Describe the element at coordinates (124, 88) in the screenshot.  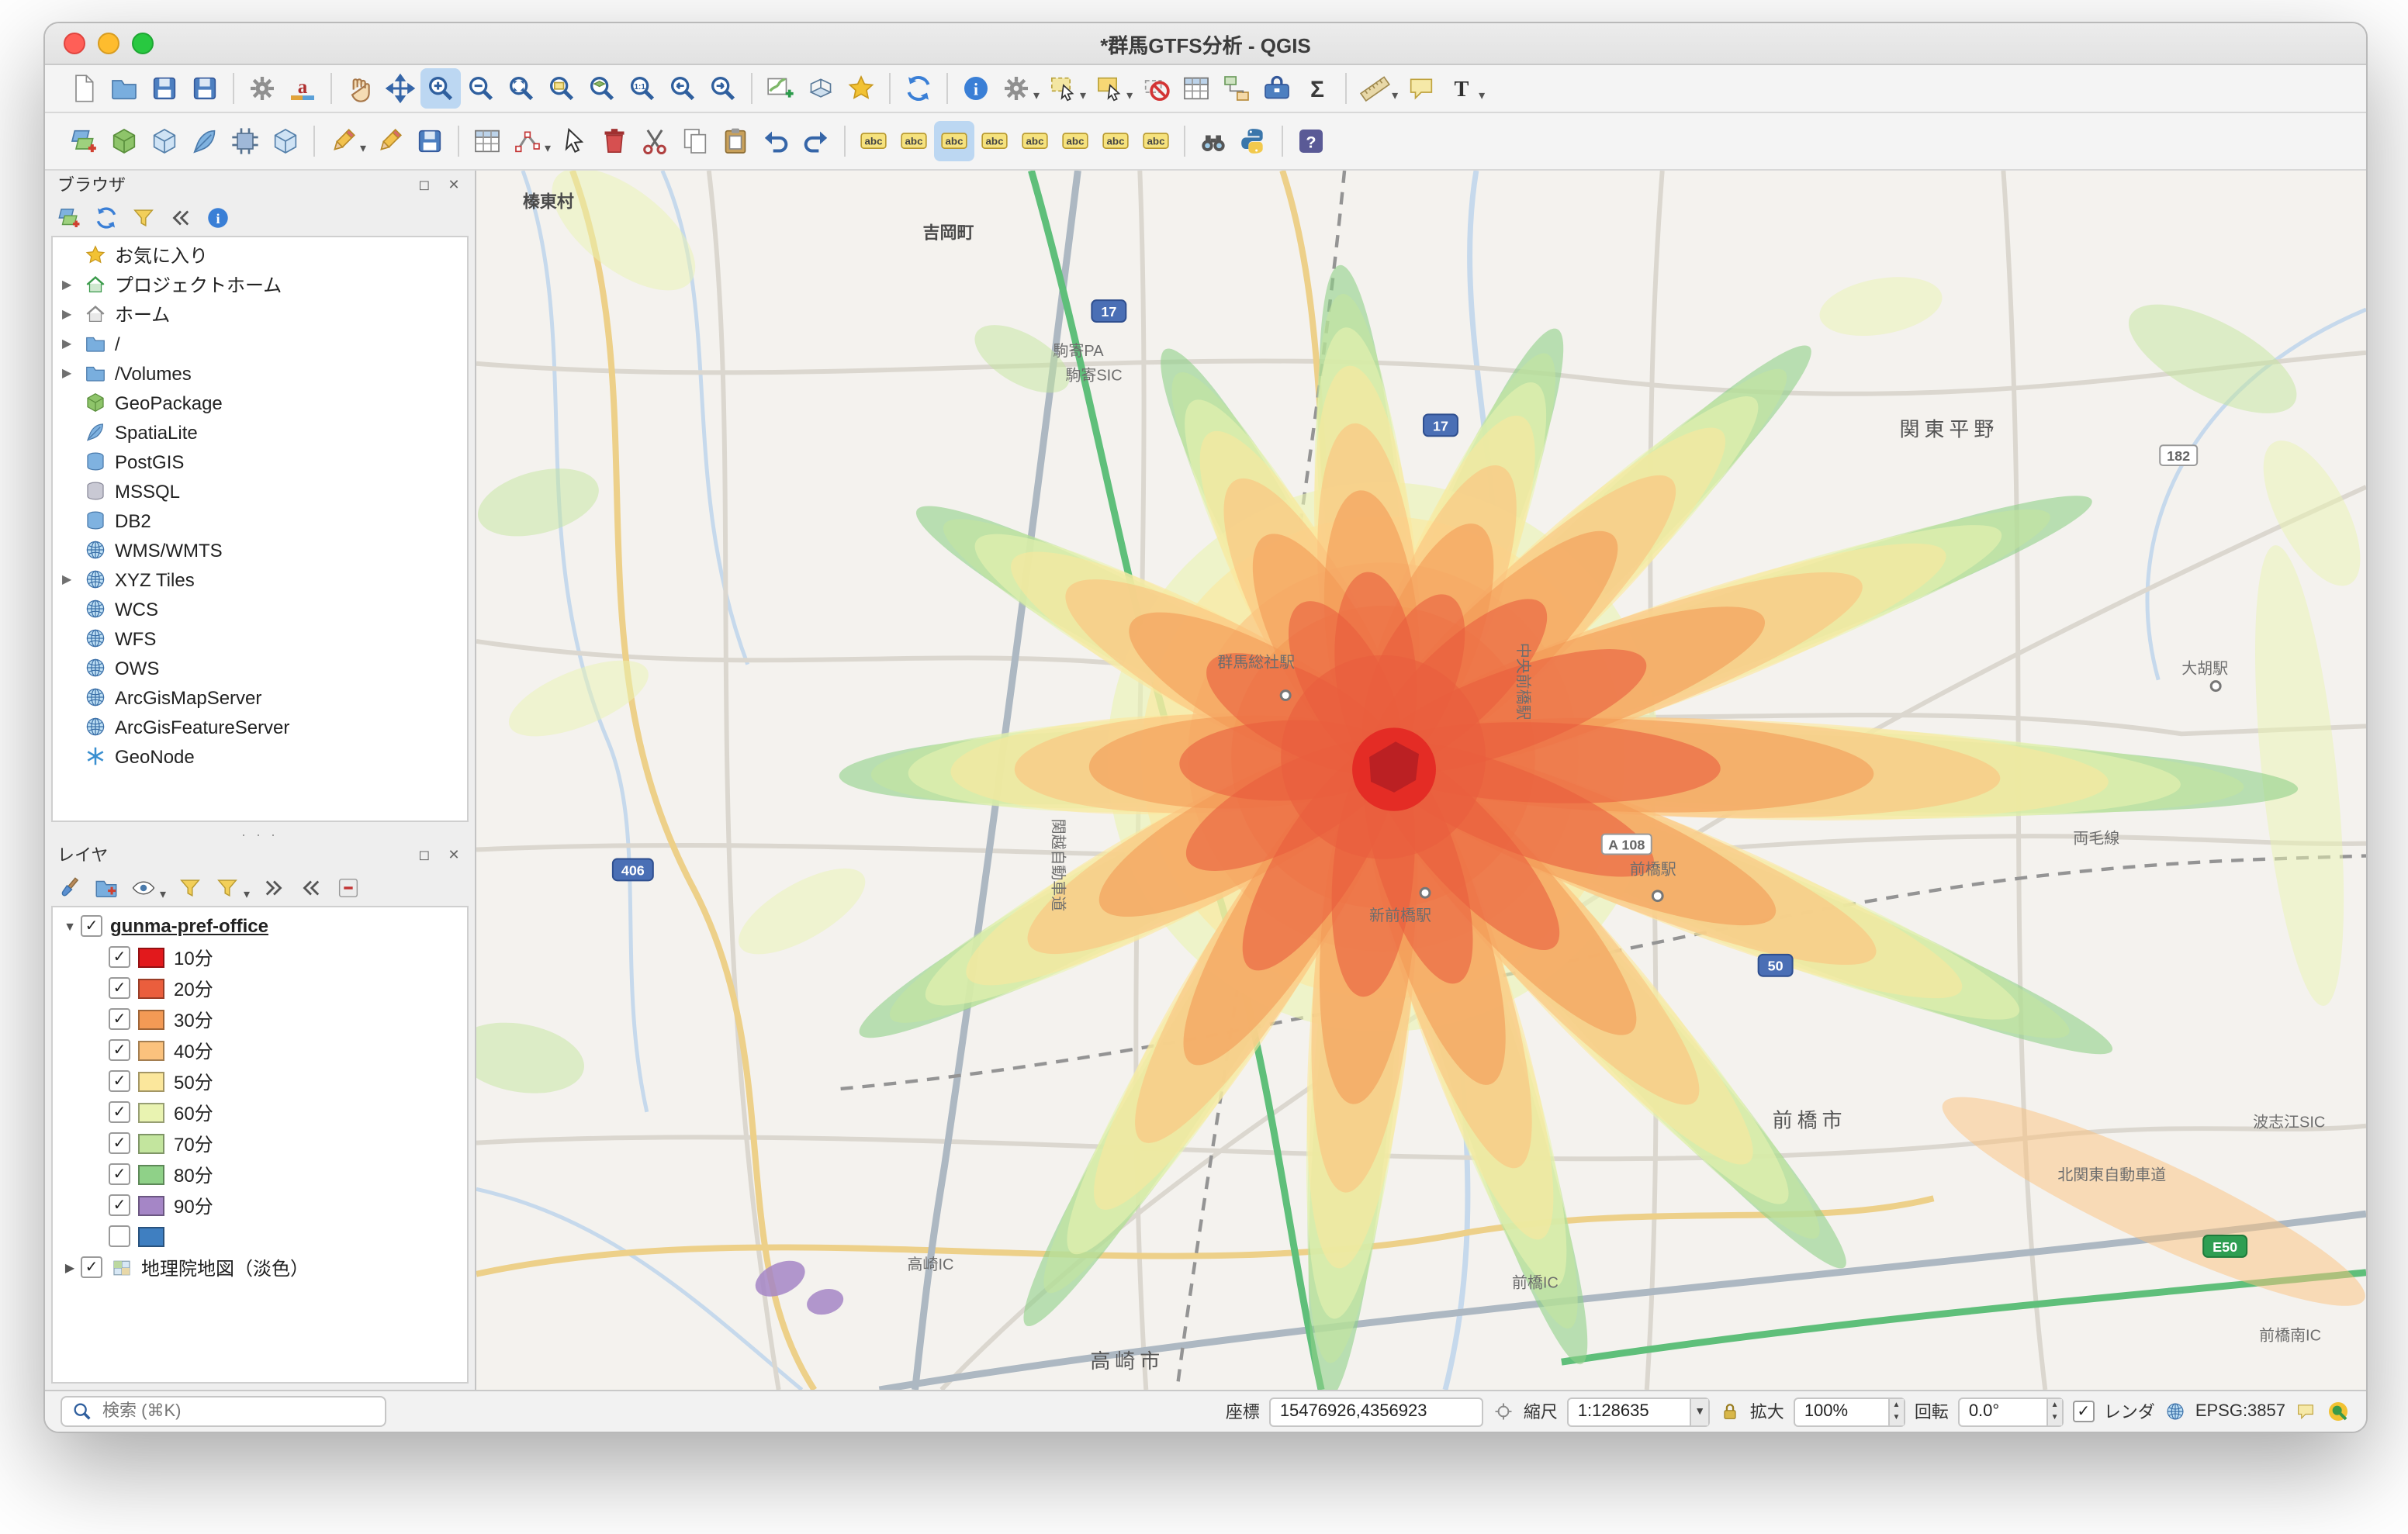
I see `open-project-button` at that location.